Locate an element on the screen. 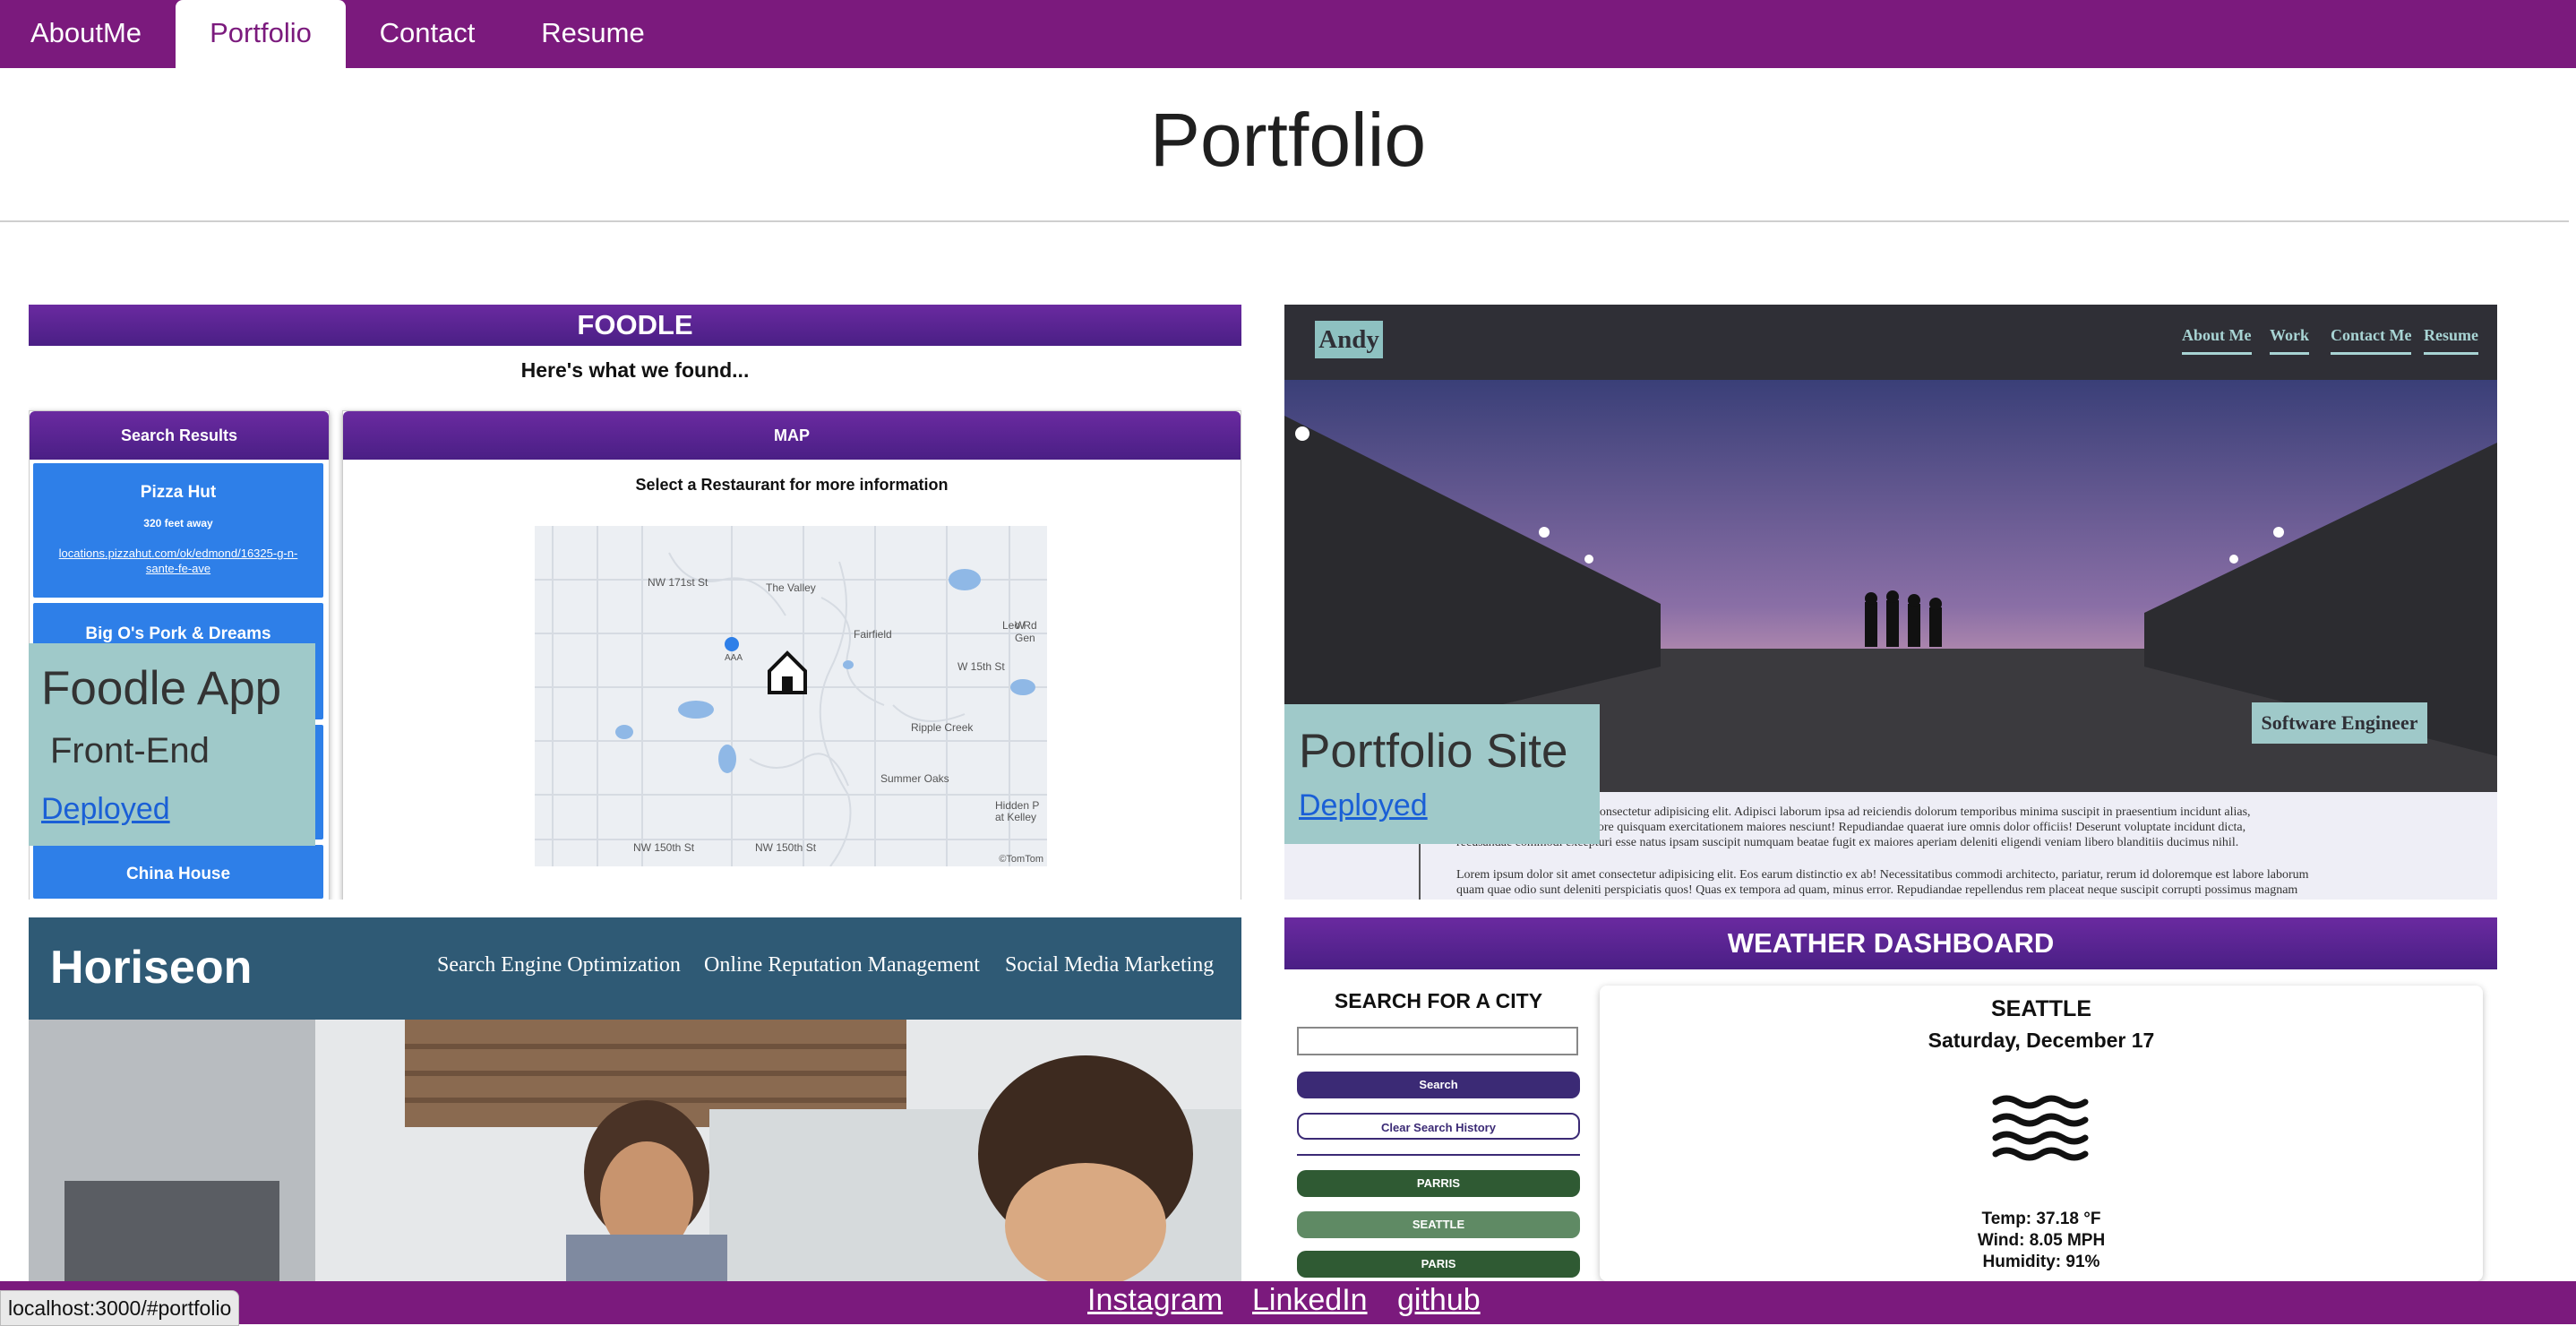  status-url-bar: localhost:3000/#portfolio is located at coordinates (120, 1308).